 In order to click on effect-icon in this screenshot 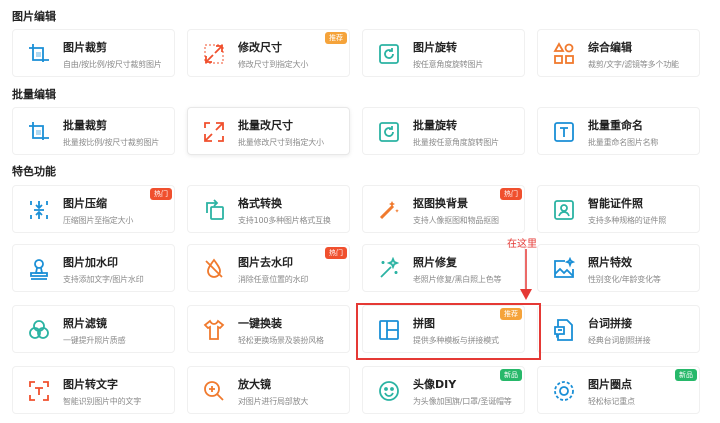, I will do `click(564, 269)`.